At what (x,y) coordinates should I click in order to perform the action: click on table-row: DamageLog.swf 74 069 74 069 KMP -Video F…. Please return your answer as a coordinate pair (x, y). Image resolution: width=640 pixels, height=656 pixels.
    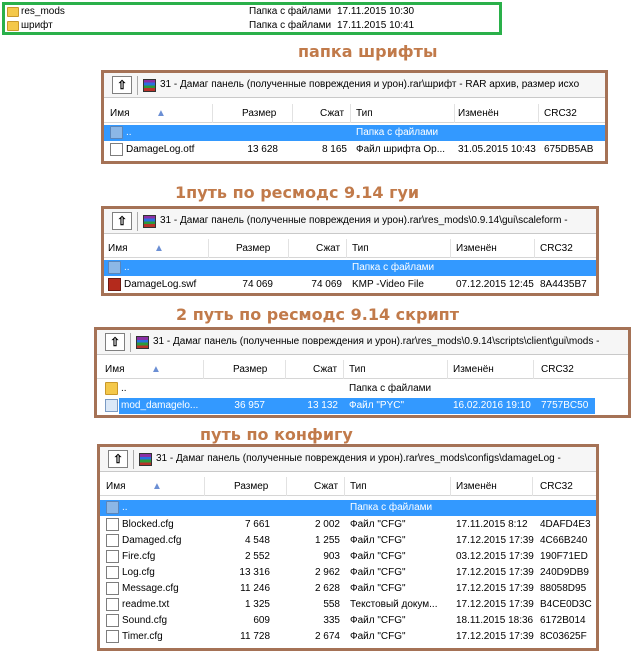
    Looking at the image, I should click on (350, 285).